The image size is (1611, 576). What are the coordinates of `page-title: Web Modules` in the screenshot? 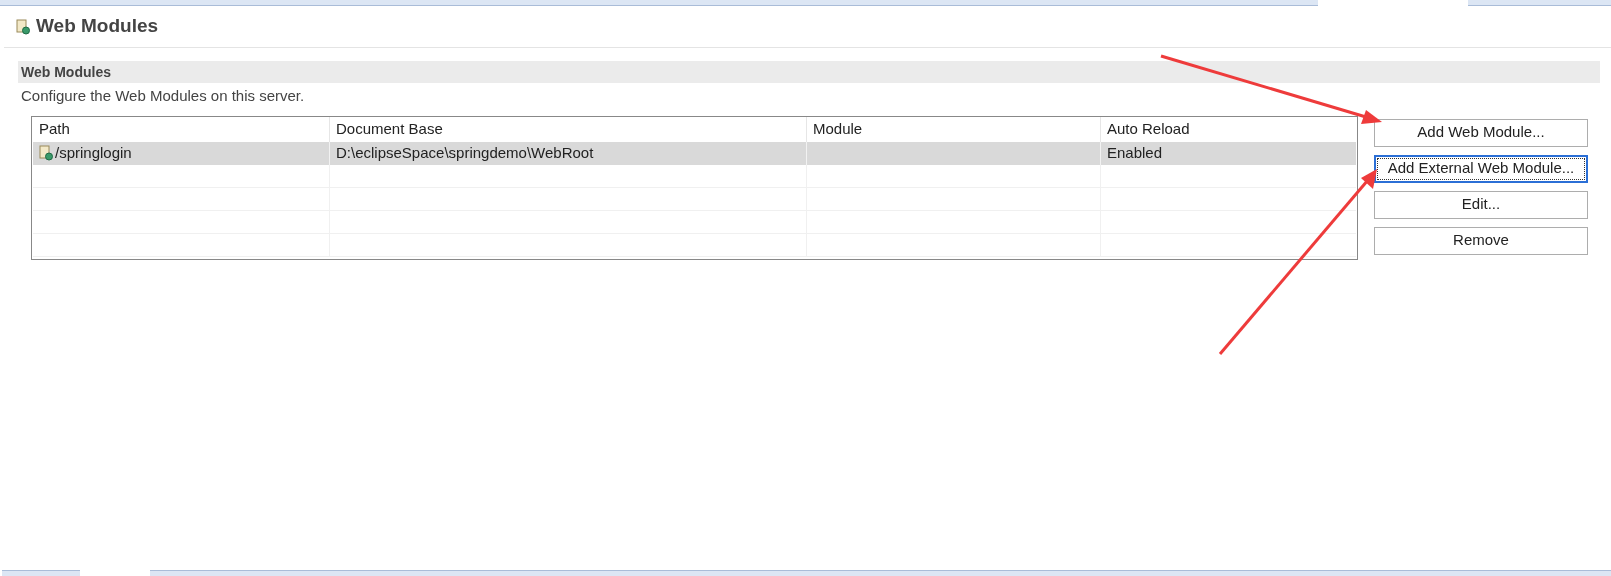 It's located at (97, 26).